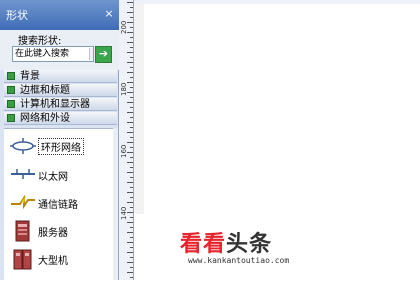 This screenshot has height=281, width=420. I want to click on shape-mainframe: 大型机, so click(60, 258).